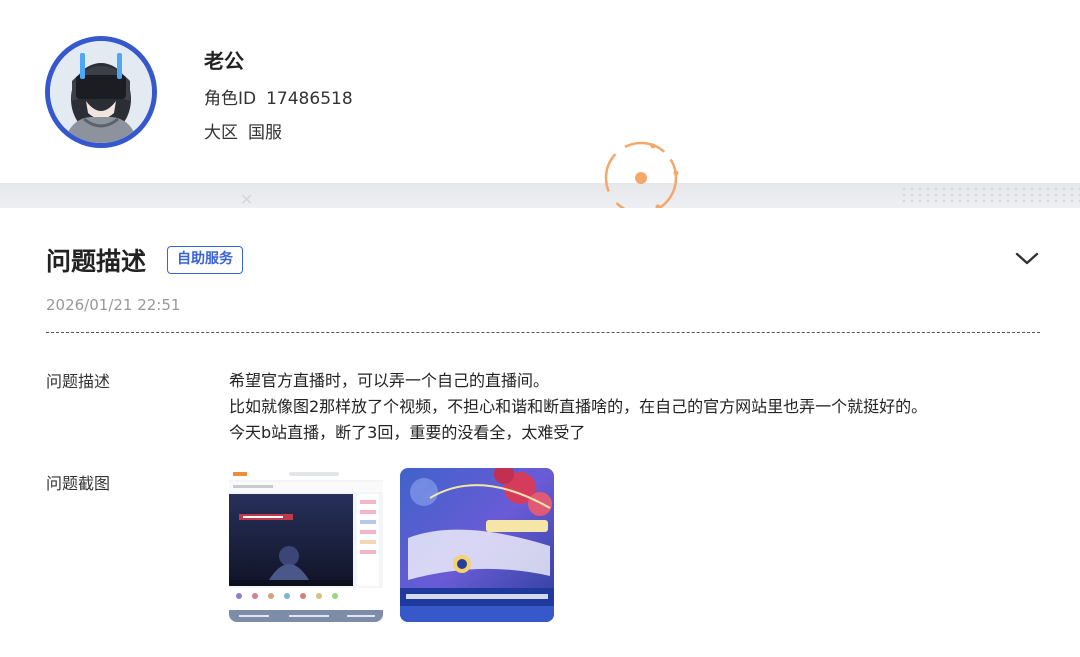  I want to click on description-label: 问题描述, so click(78, 381).